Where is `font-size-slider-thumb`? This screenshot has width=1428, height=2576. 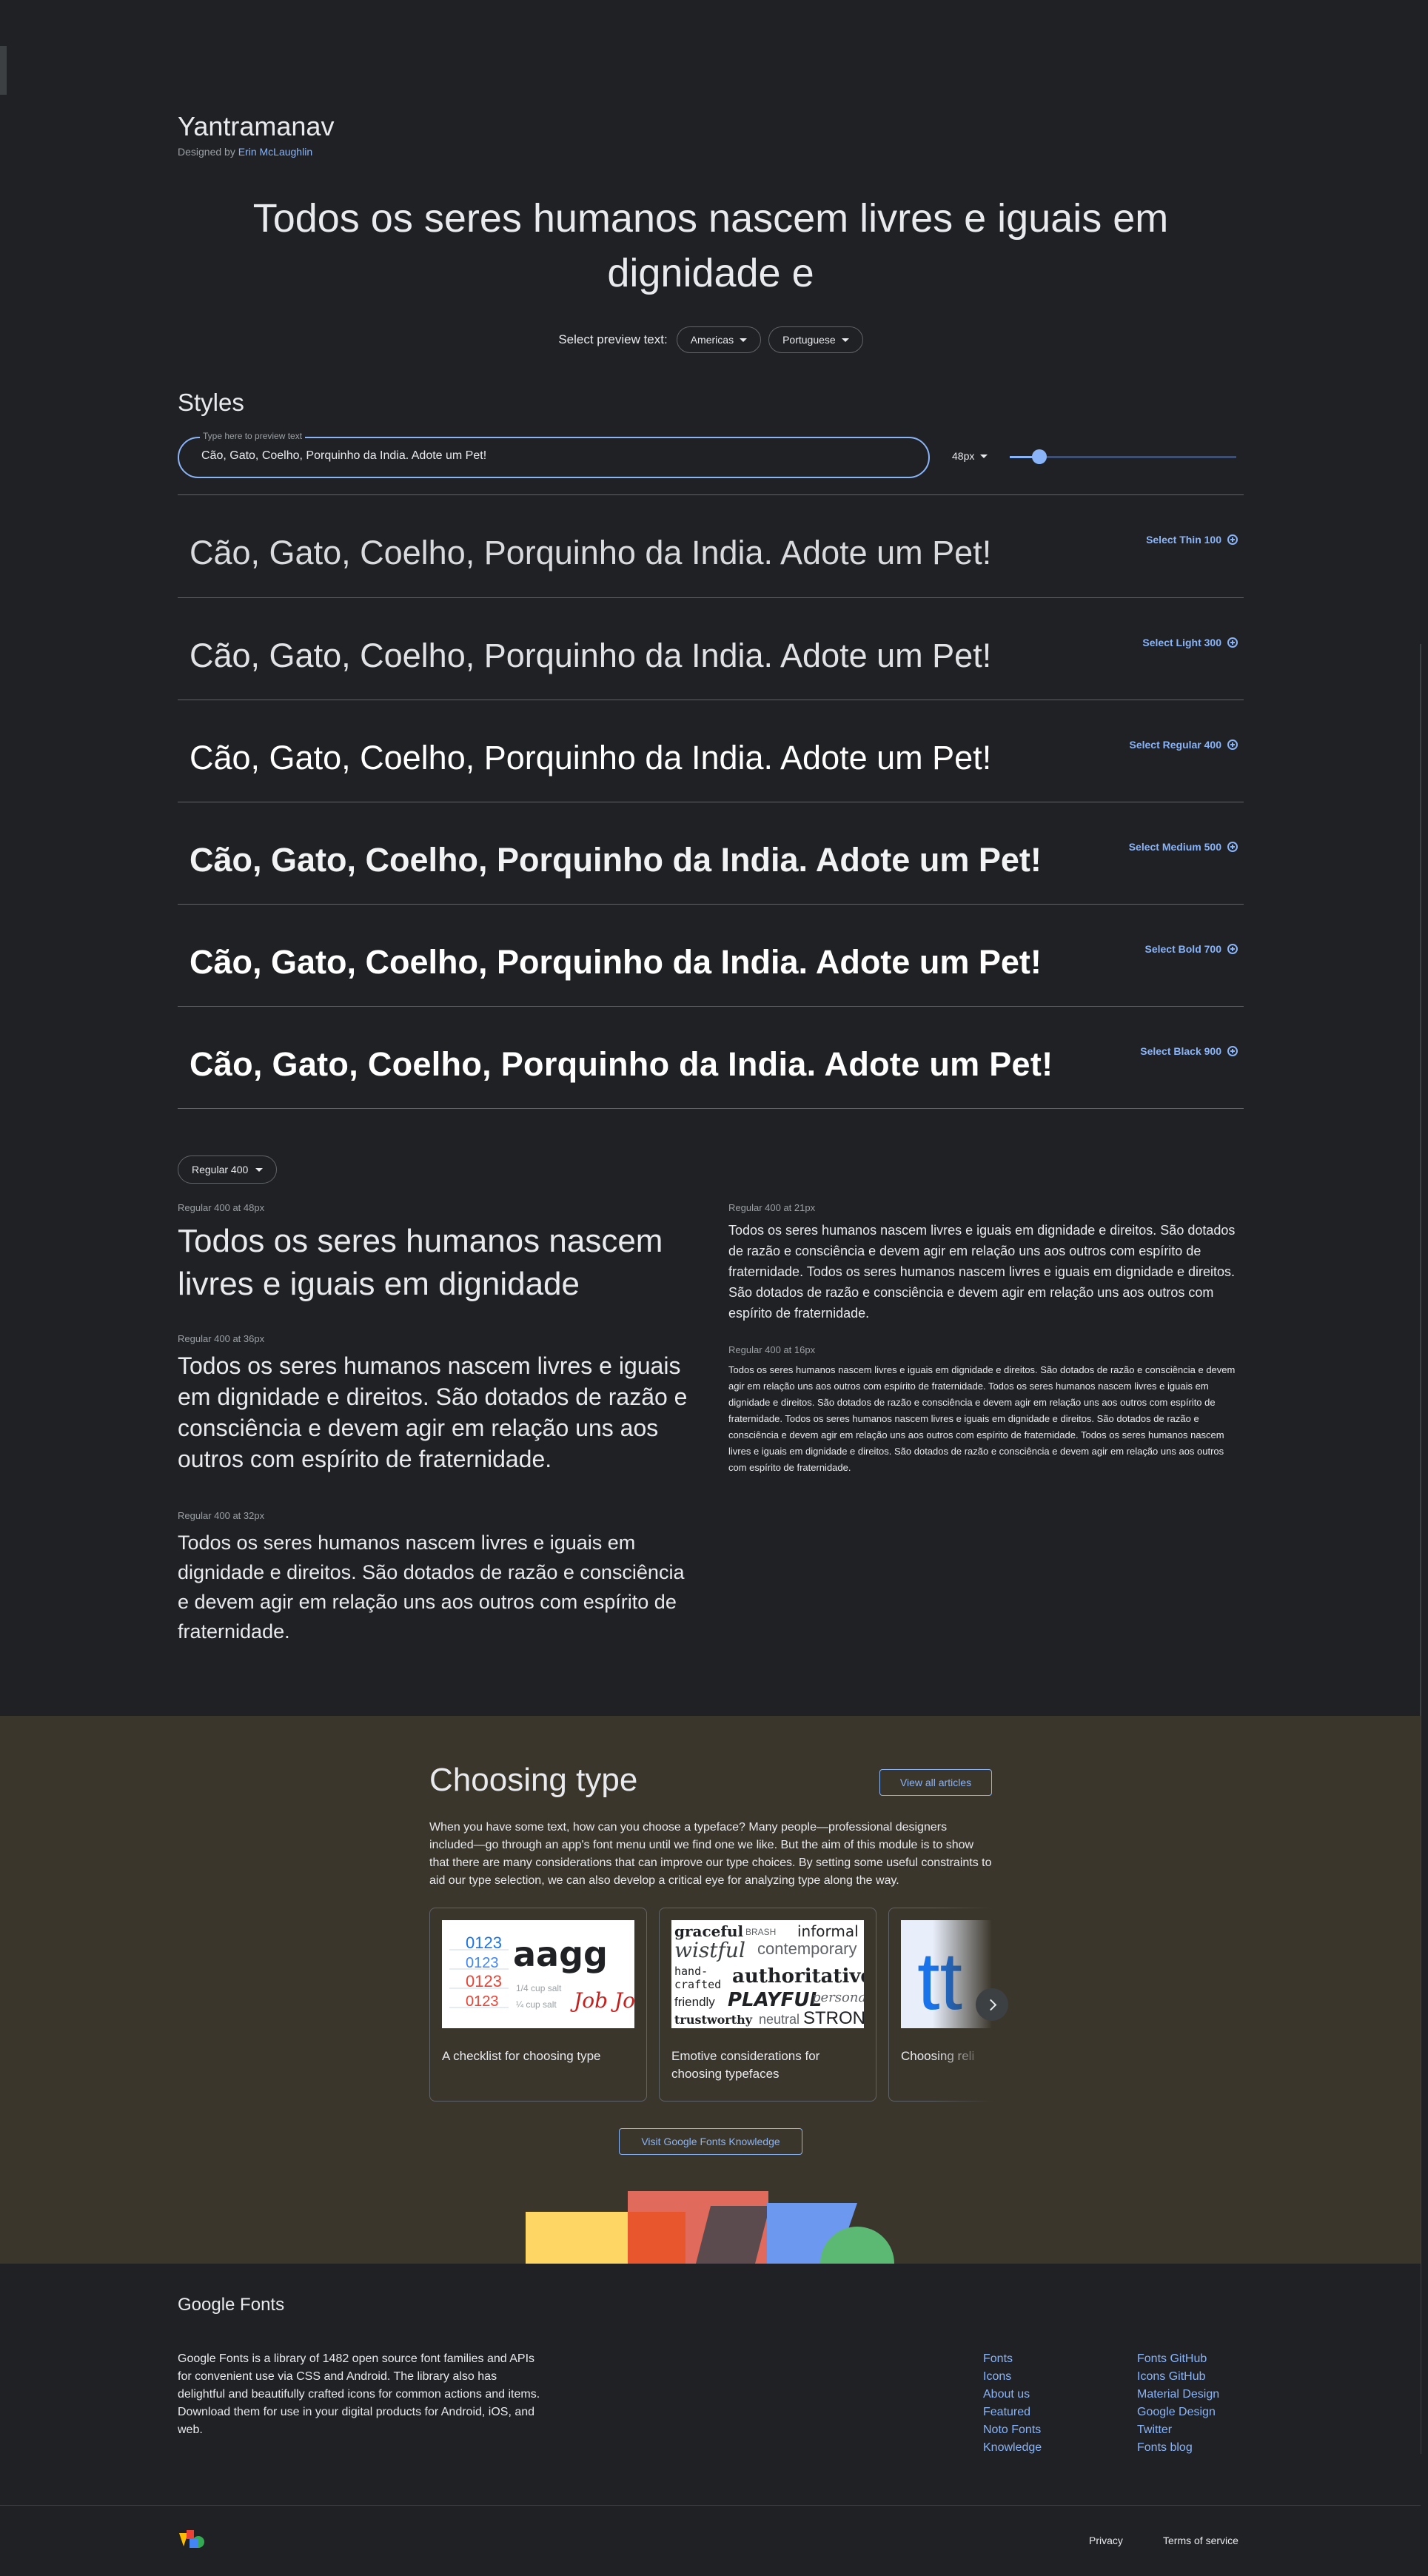 font-size-slider-thumb is located at coordinates (1039, 456).